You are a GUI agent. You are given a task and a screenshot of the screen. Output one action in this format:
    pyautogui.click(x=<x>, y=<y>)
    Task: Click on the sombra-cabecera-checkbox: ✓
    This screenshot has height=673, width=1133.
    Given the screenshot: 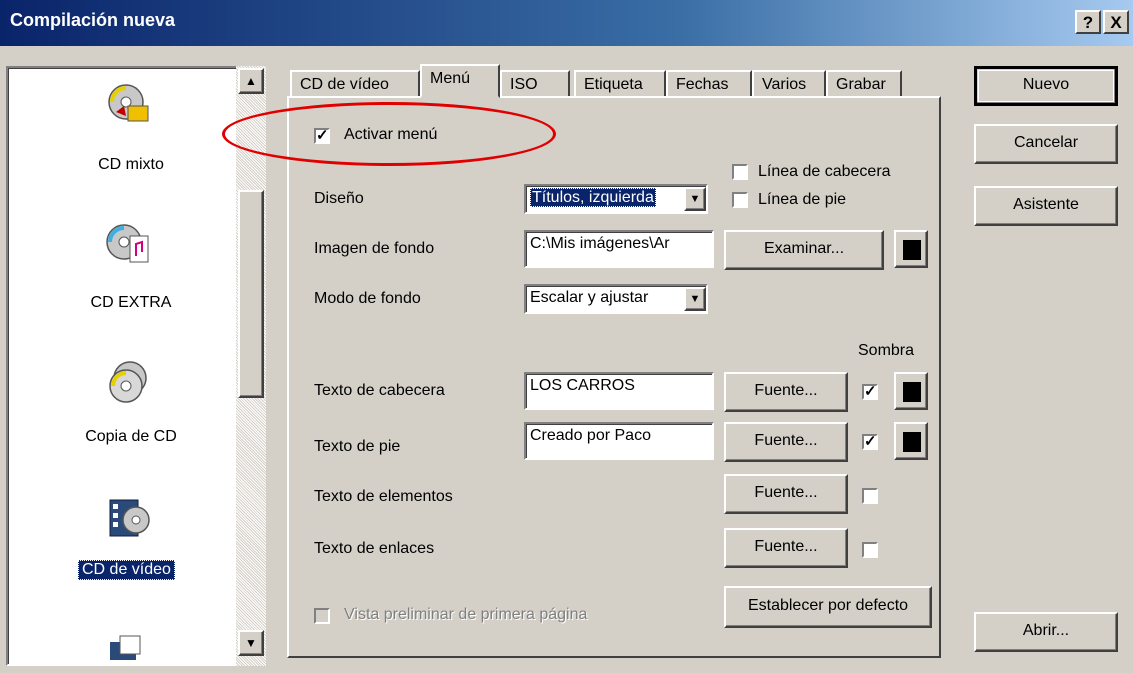 What is the action you would take?
    pyautogui.click(x=870, y=392)
    